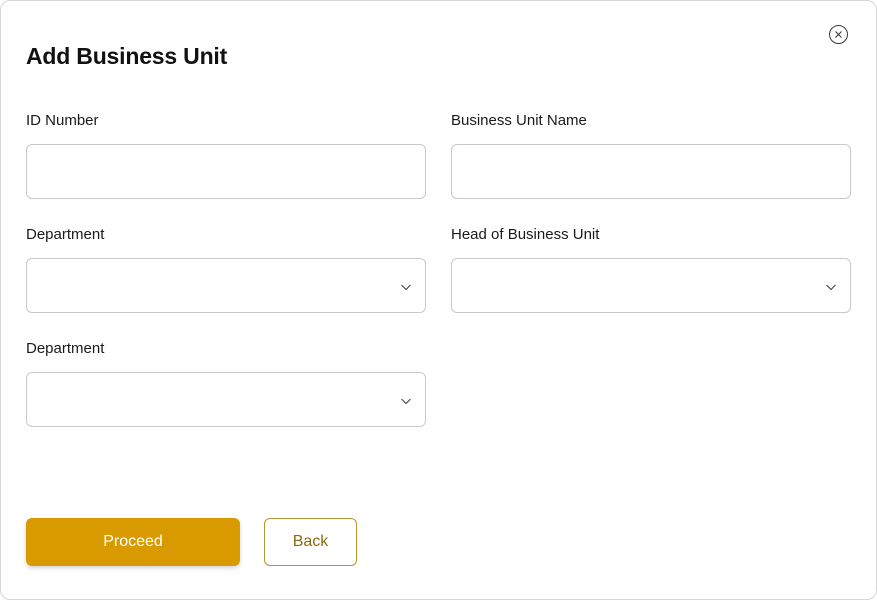 The height and width of the screenshot is (600, 877). I want to click on dialog-title: Add Business Unit, so click(127, 56).